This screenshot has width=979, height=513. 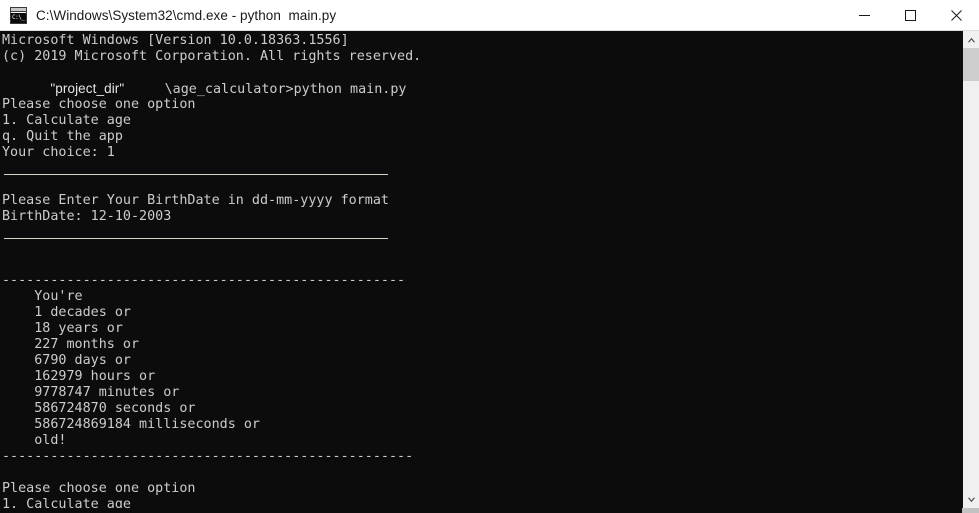 I want to click on close-button, so click(x=956, y=15).